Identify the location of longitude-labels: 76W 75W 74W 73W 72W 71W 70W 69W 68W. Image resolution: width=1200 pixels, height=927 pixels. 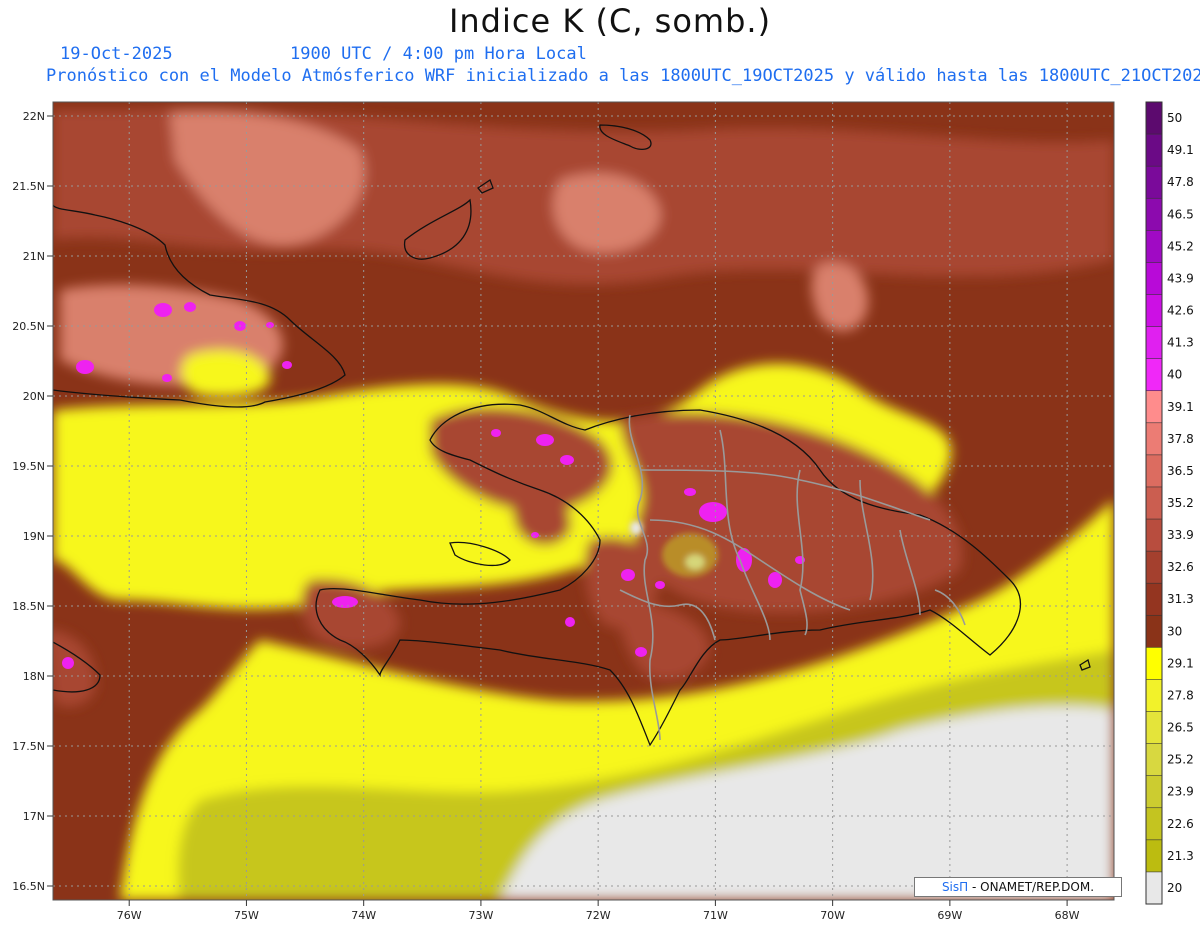
(598, 915).